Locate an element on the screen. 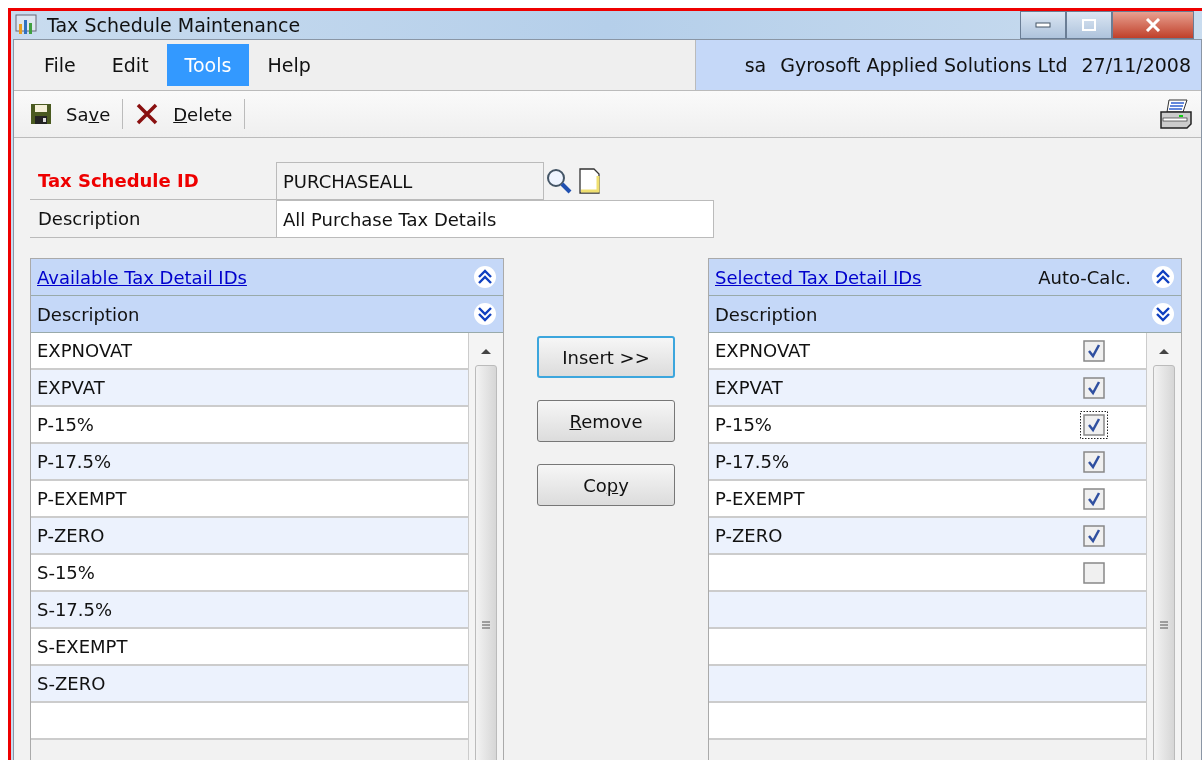 The height and width of the screenshot is (760, 1202). list-row: S-ZERO is located at coordinates (68, 683).